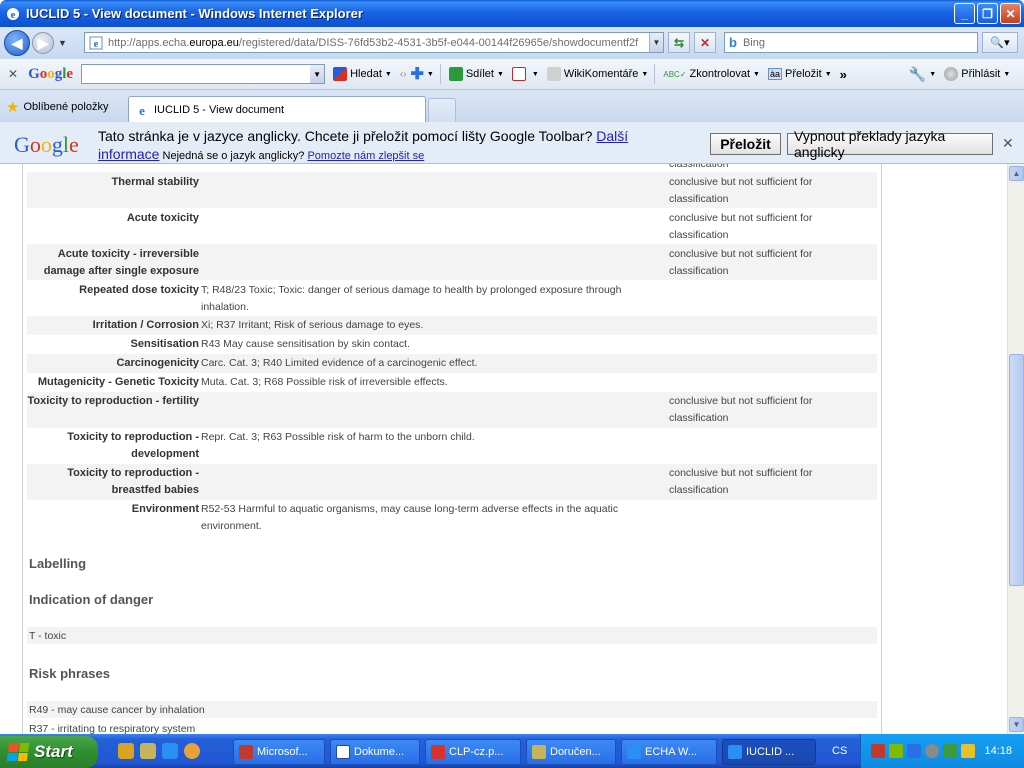 This screenshot has height=768, width=1024. What do you see at coordinates (148, 751) in the screenshot?
I see `app-icon` at bounding box center [148, 751].